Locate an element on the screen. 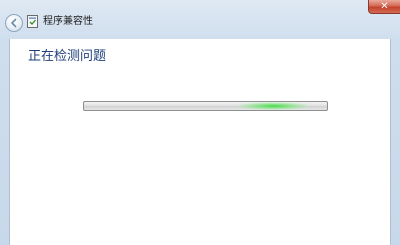 The width and height of the screenshot is (400, 245). back-arrow-icon is located at coordinates (14, 23).